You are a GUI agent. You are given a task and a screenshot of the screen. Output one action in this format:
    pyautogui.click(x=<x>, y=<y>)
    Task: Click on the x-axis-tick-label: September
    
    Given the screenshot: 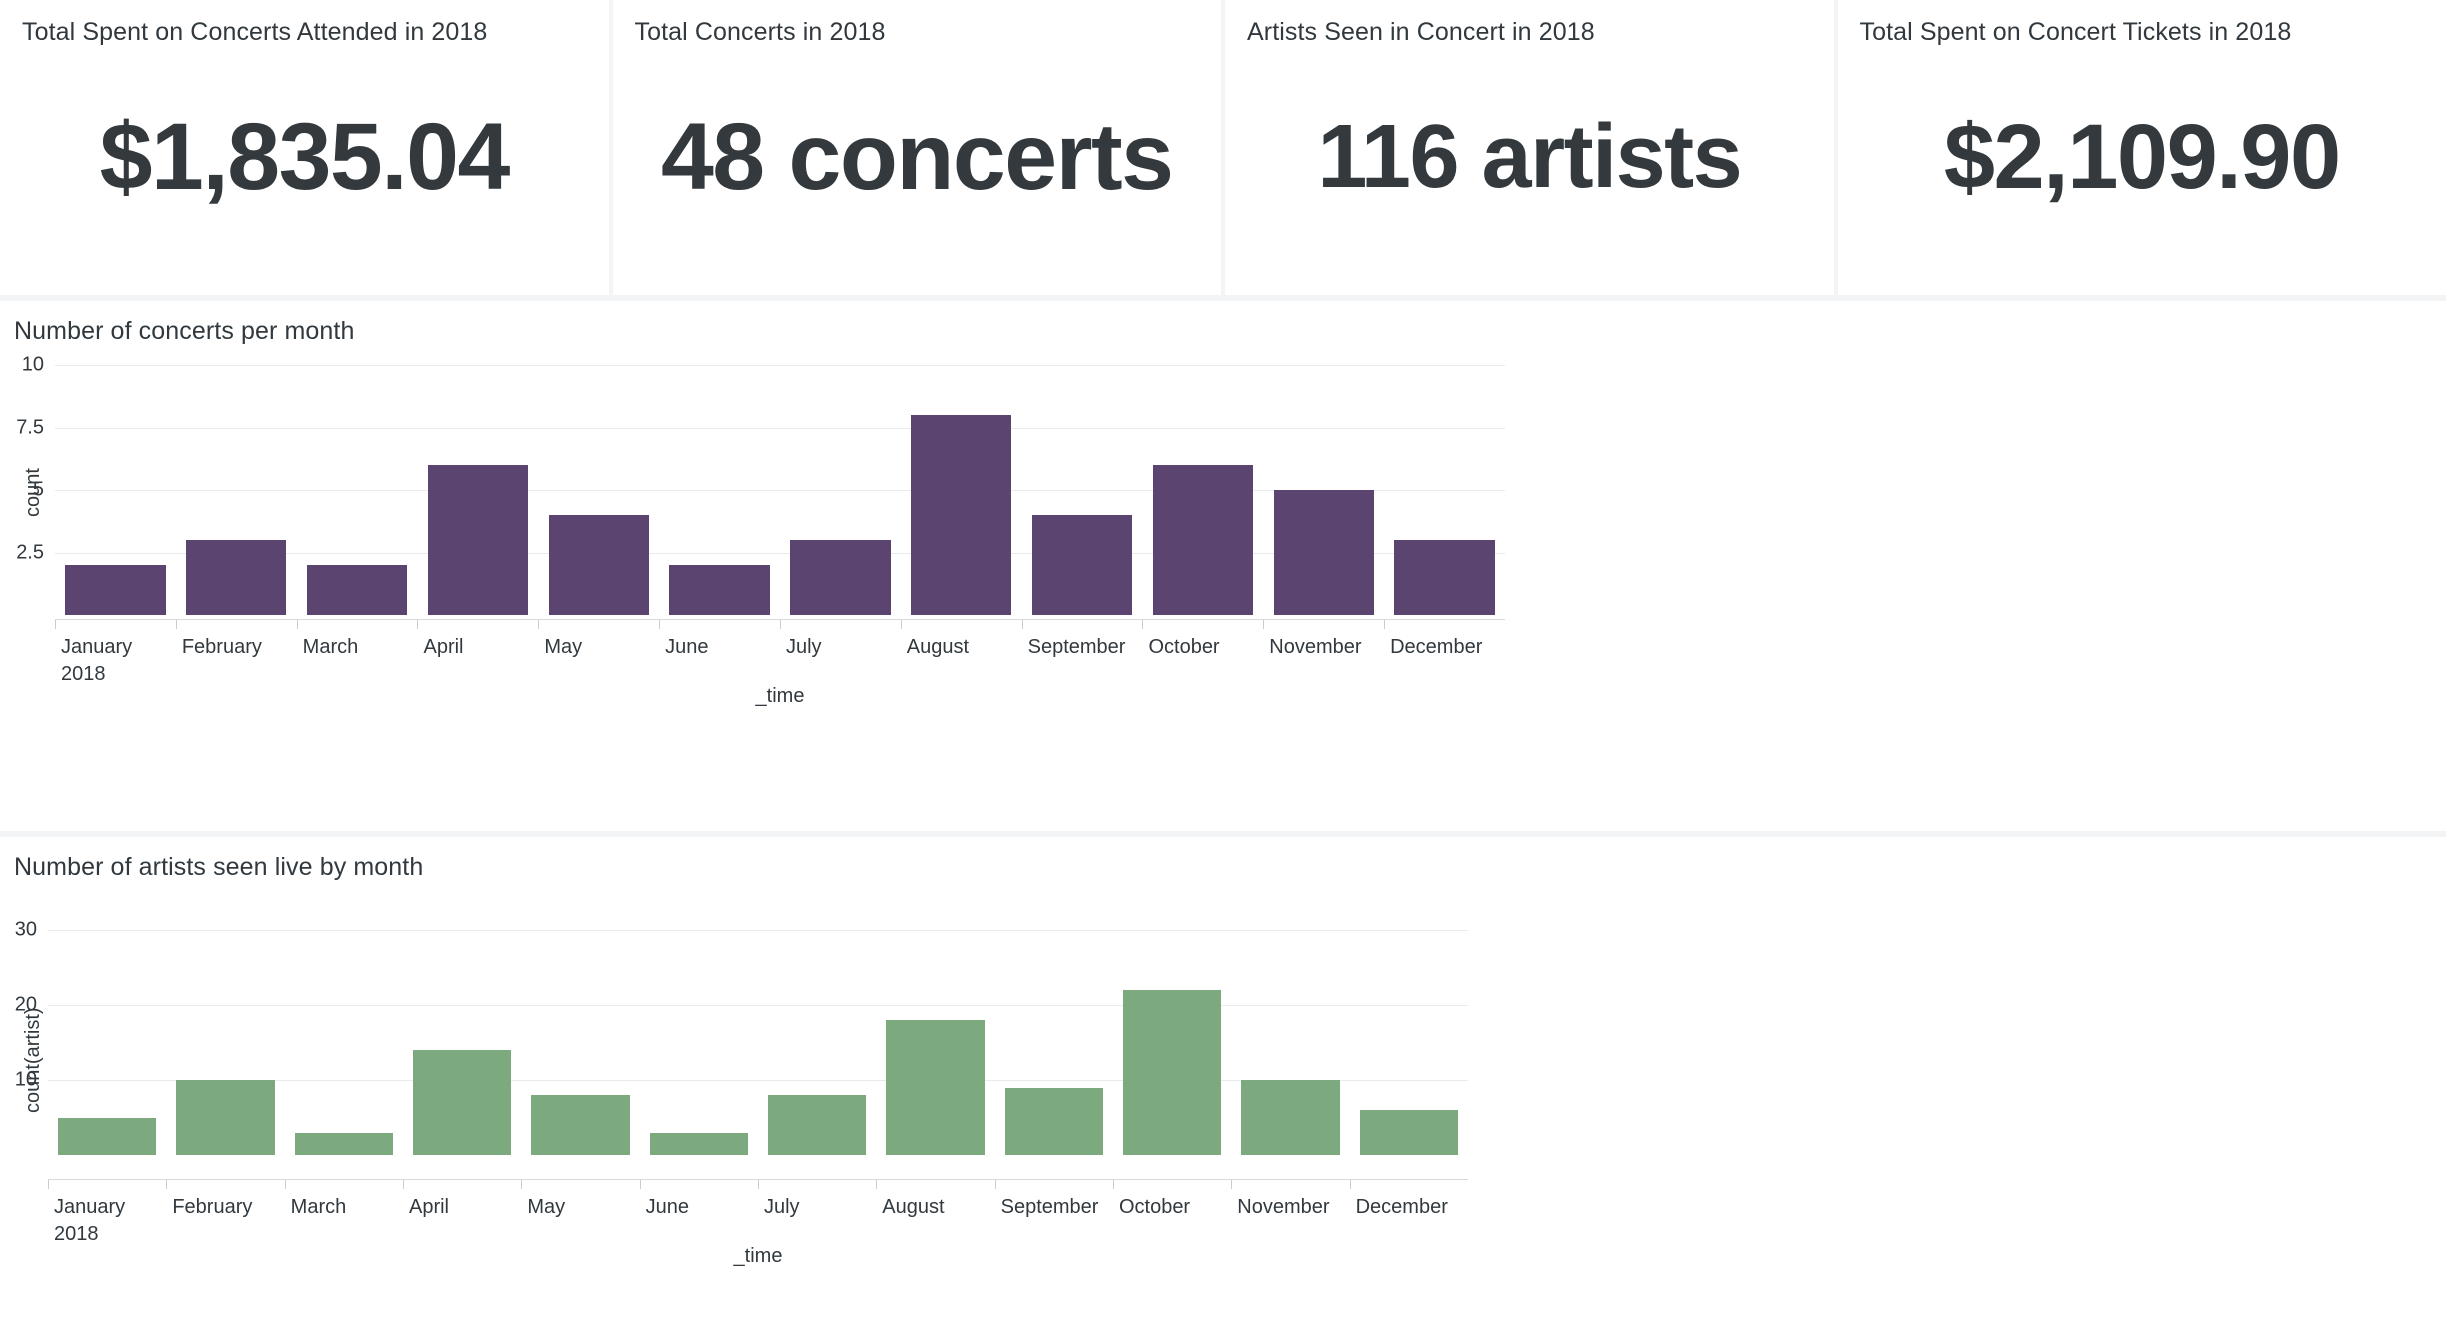 What is the action you would take?
    pyautogui.click(x=1082, y=654)
    